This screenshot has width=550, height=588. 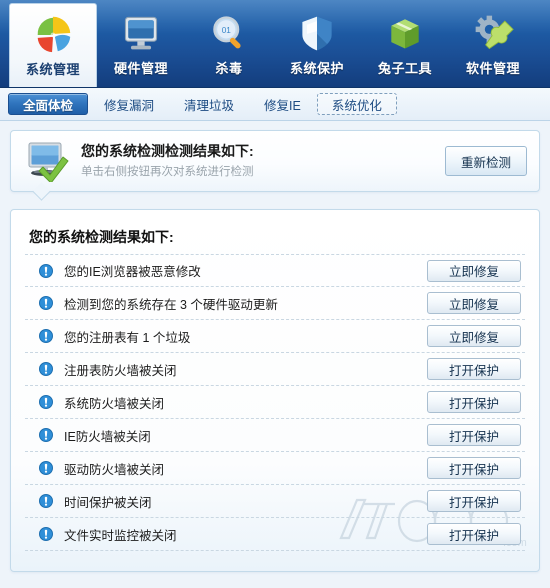 I want to click on result-row-label: 系统防火墙被关闭, so click(x=114, y=403).